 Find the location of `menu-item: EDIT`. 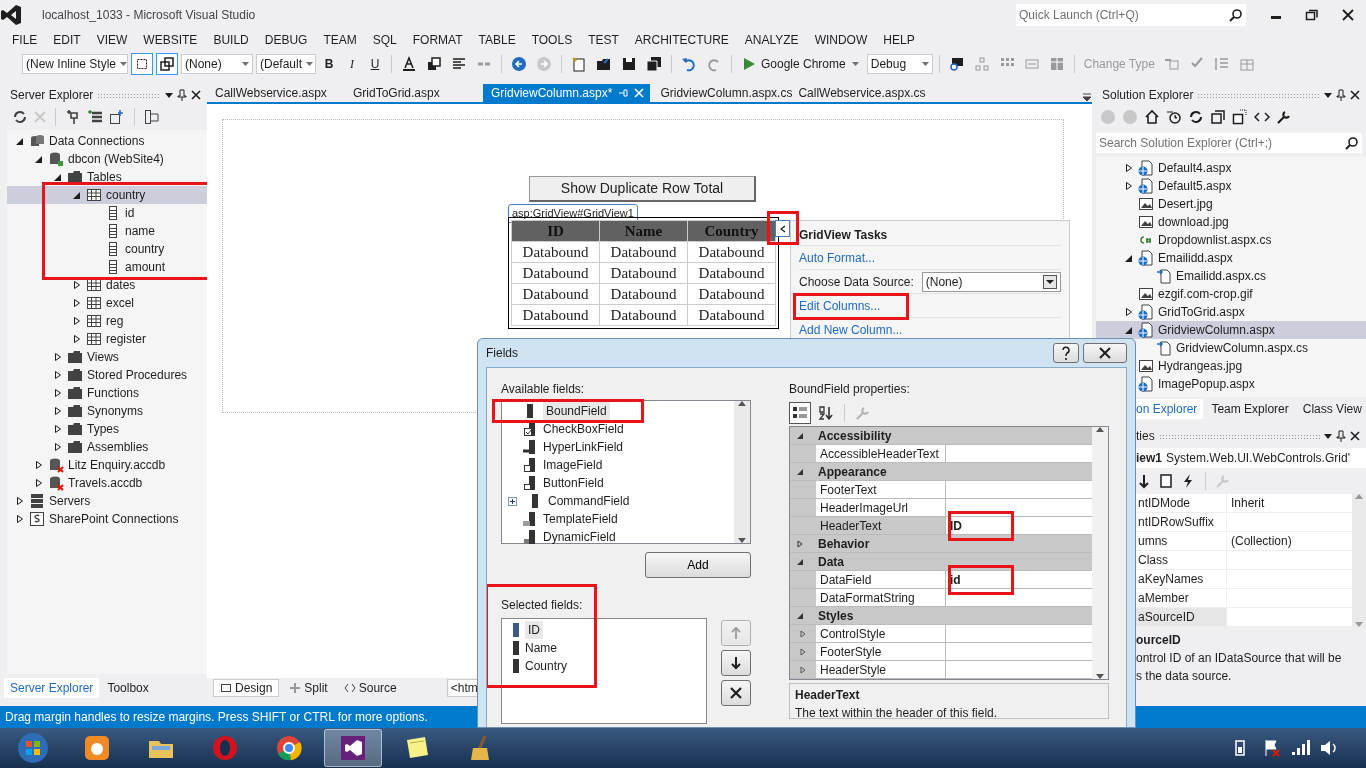

menu-item: EDIT is located at coordinates (67, 40).